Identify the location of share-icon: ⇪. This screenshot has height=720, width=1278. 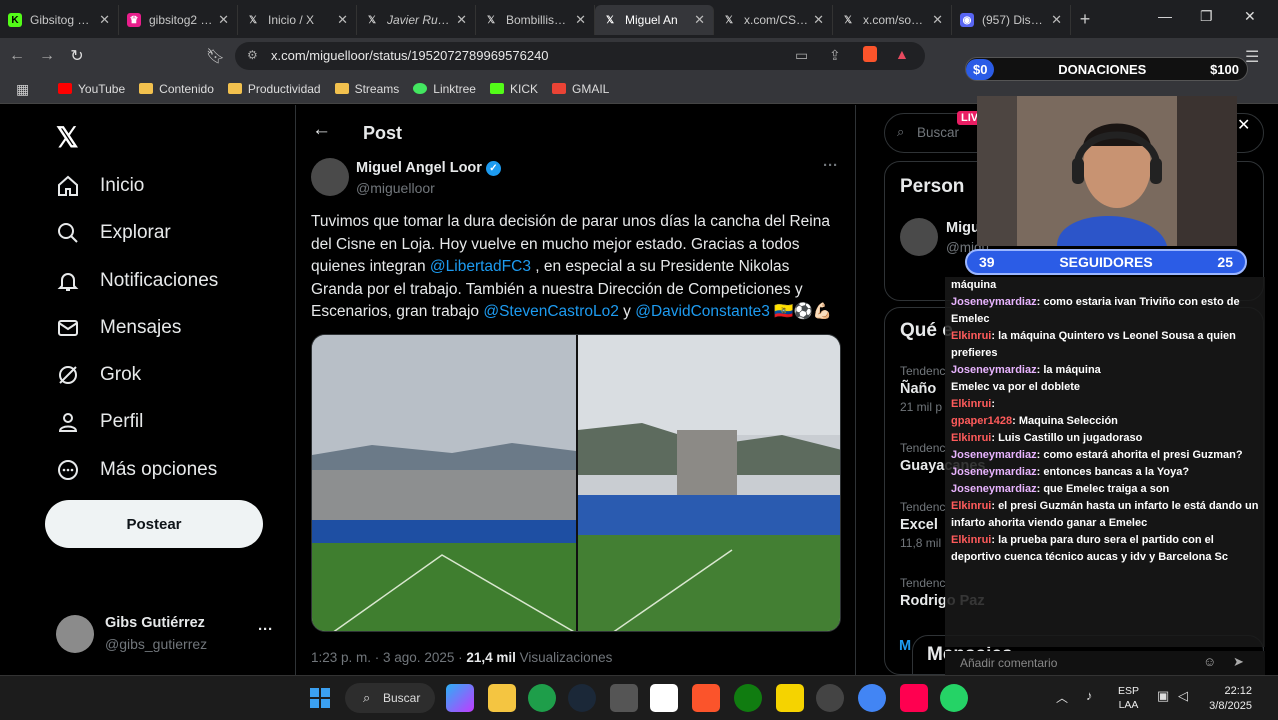
(835, 55).